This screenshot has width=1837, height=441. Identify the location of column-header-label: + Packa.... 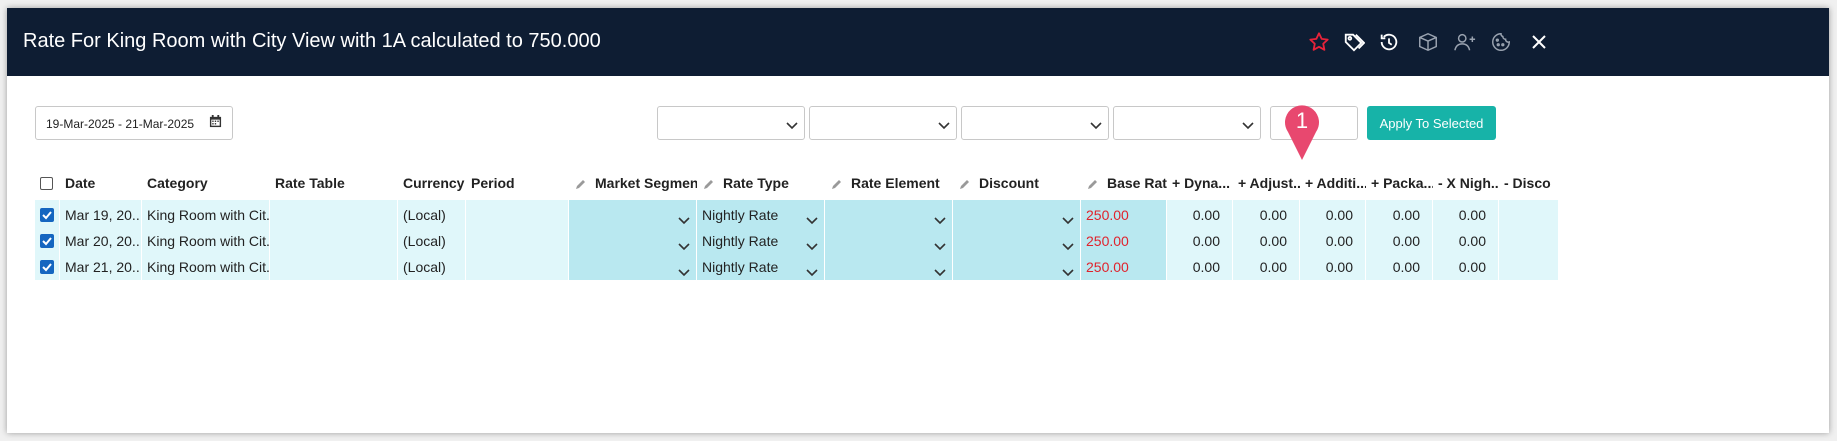
(1402, 183).